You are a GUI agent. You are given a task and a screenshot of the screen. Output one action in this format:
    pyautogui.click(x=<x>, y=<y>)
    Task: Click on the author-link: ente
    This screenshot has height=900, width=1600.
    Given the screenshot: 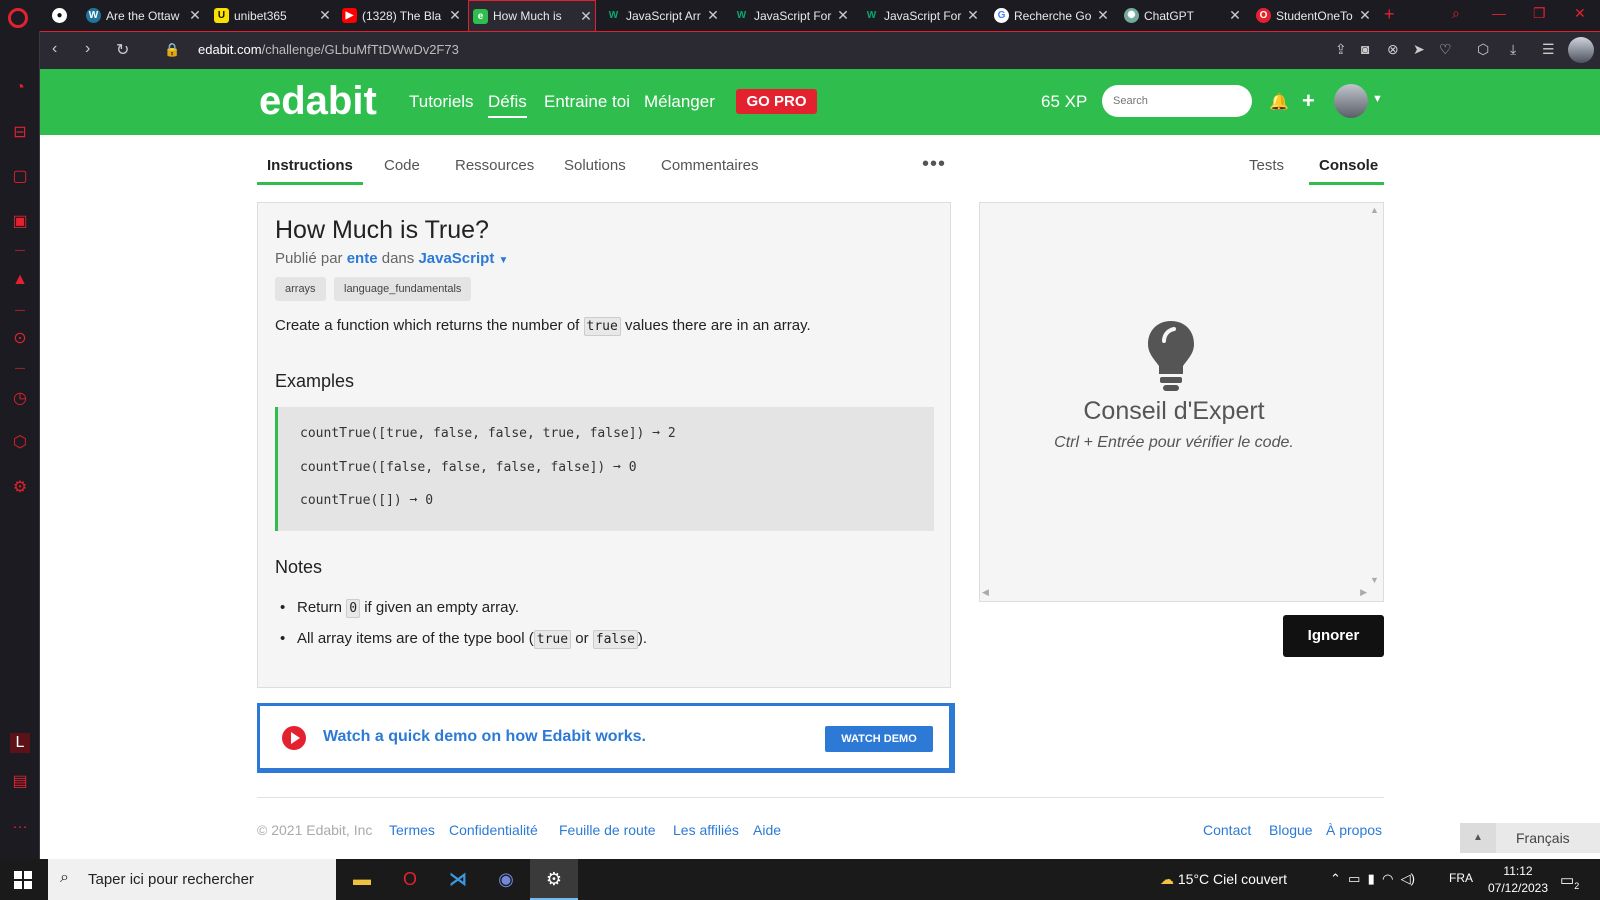 What is the action you would take?
    pyautogui.click(x=362, y=258)
    